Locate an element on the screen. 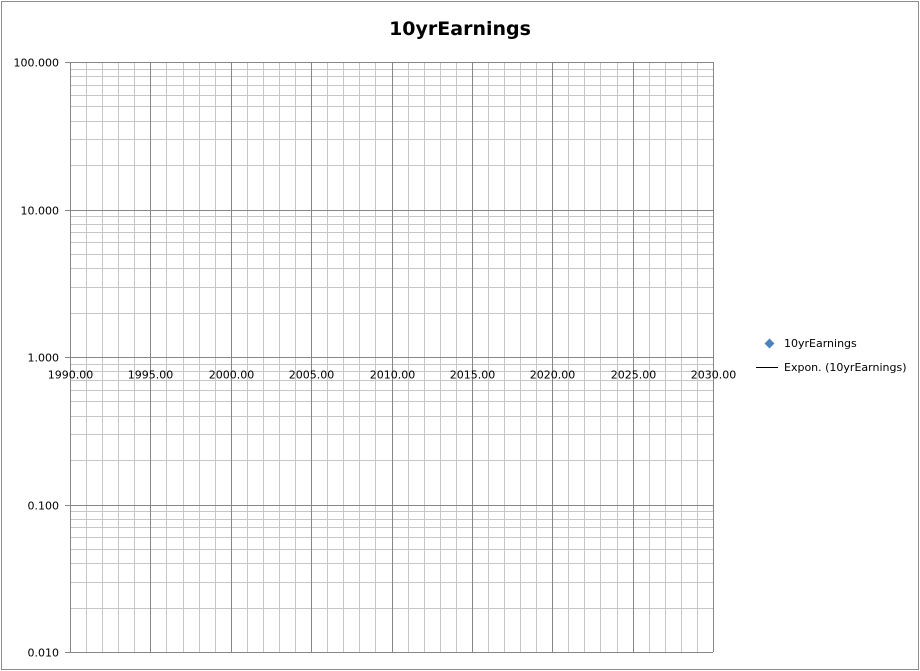 The height and width of the screenshot is (671, 920). x-tick-label: 2020.00 is located at coordinates (553, 375).